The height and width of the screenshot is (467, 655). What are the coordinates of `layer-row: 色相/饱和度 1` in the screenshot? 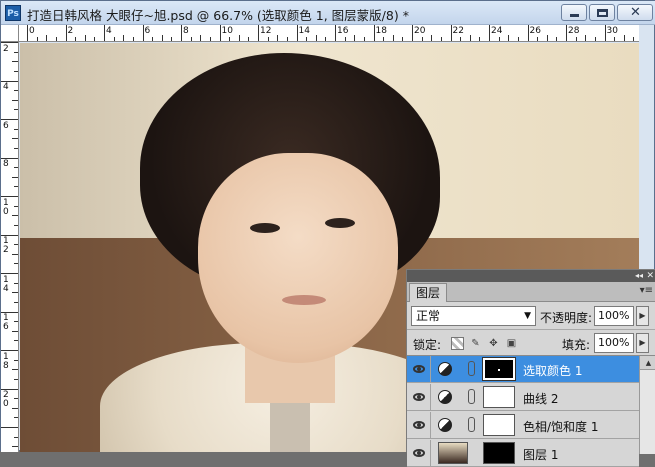 It's located at (523, 425).